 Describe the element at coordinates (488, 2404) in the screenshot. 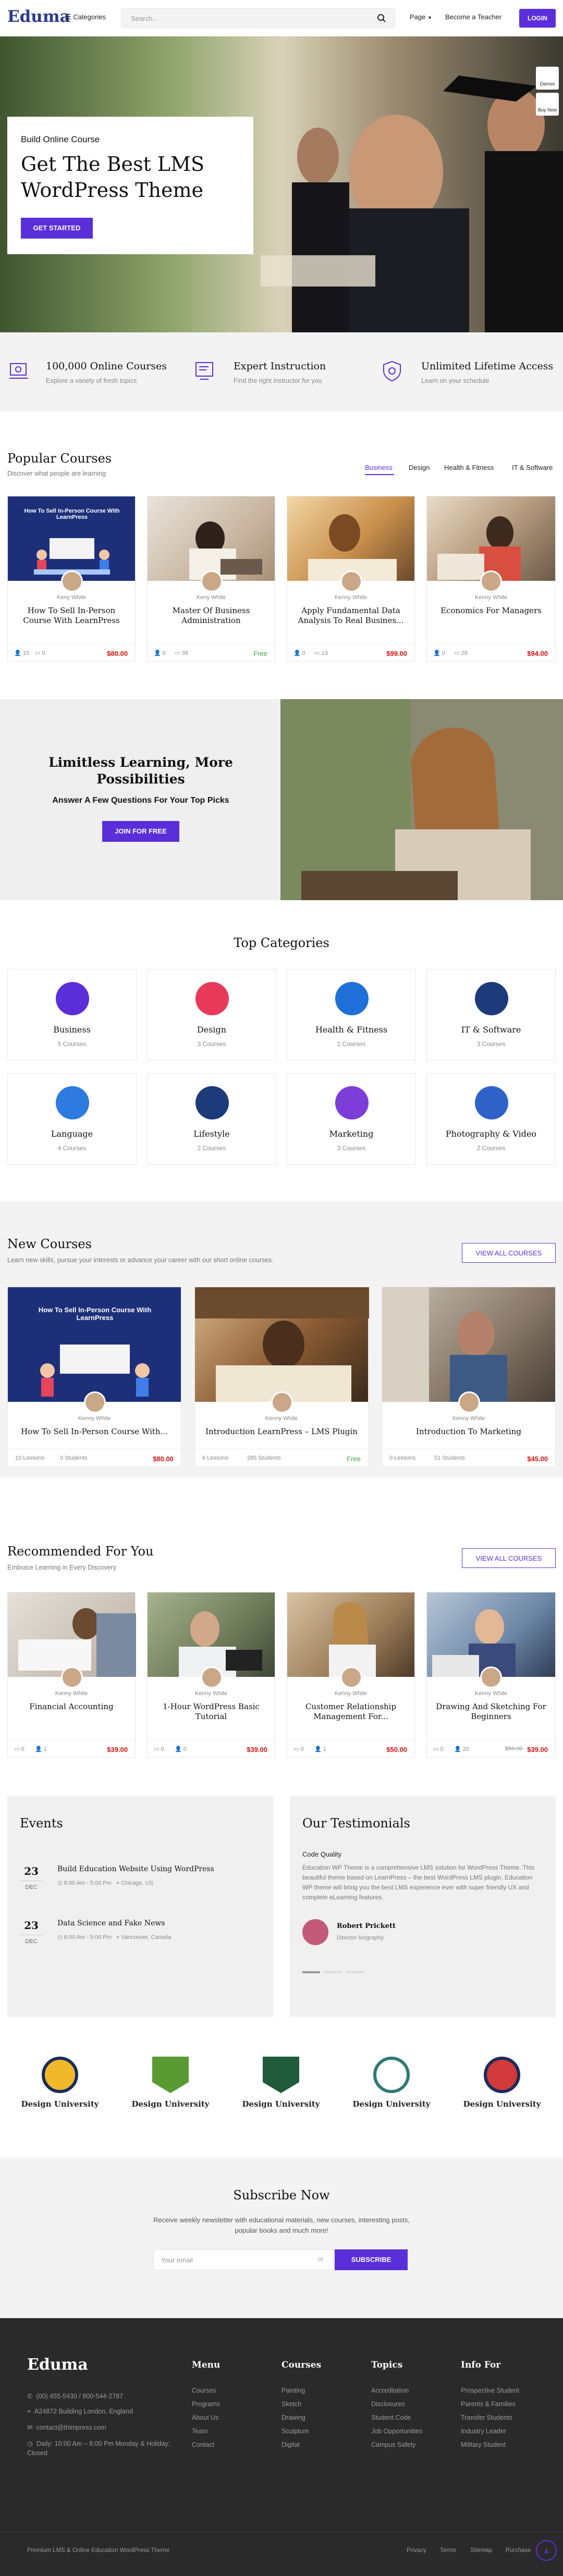

I see `footer-link: Parents & Families` at that location.